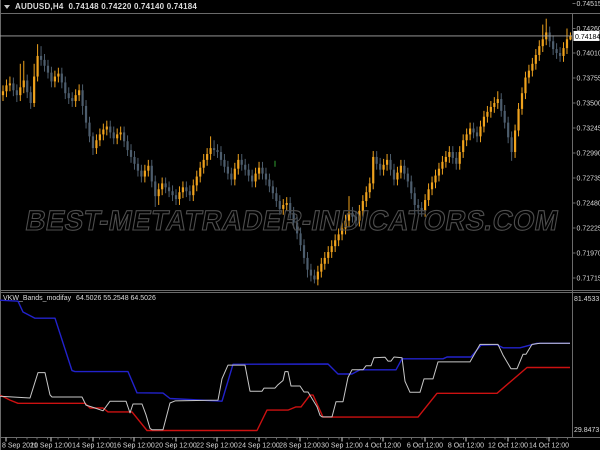  I want to click on price-tick-label: 0.72225, so click(588, 229).